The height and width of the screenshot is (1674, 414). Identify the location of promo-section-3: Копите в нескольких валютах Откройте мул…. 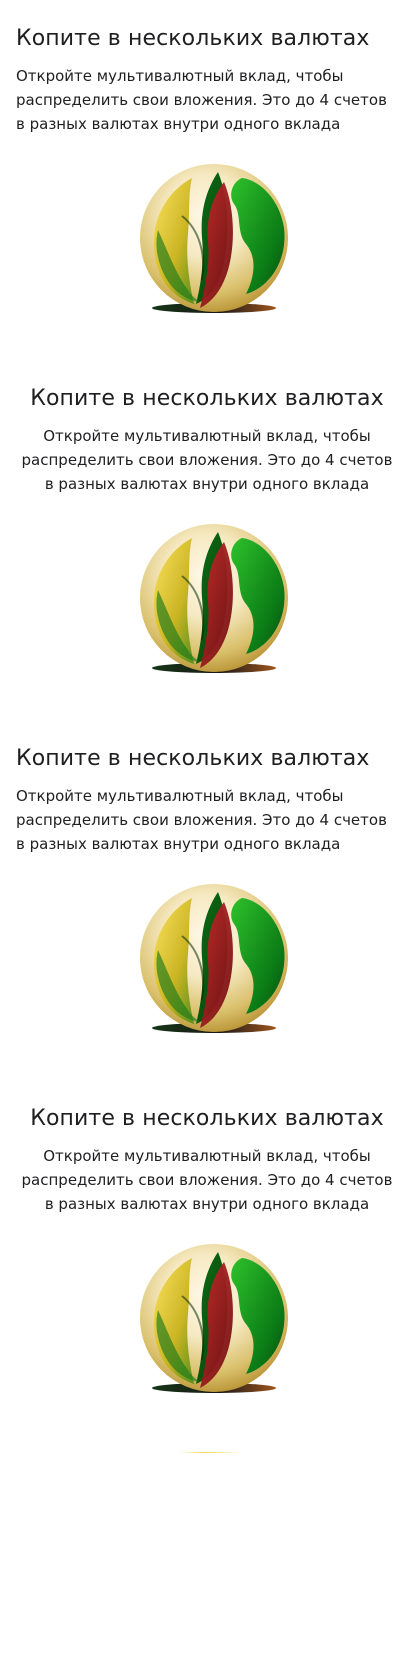
(207, 800).